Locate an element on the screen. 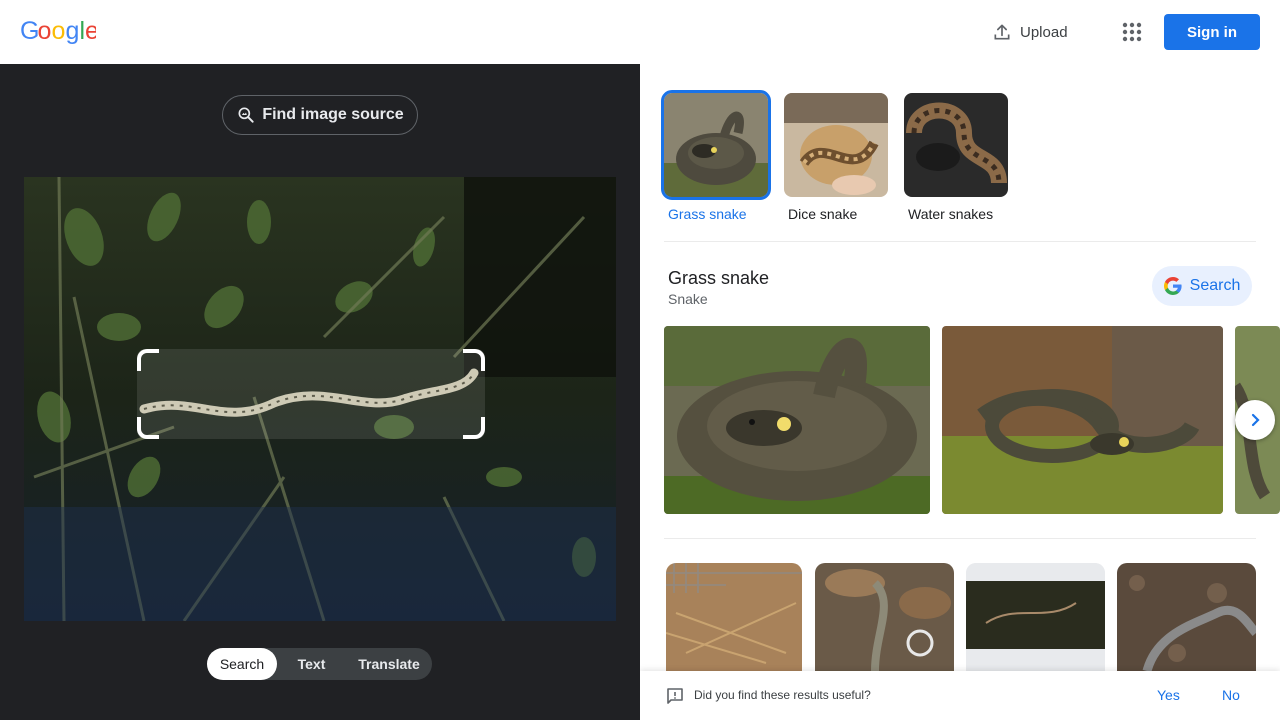 Image resolution: width=1280 pixels, height=720 pixels. entity-subtitle: Snake is located at coordinates (688, 299).